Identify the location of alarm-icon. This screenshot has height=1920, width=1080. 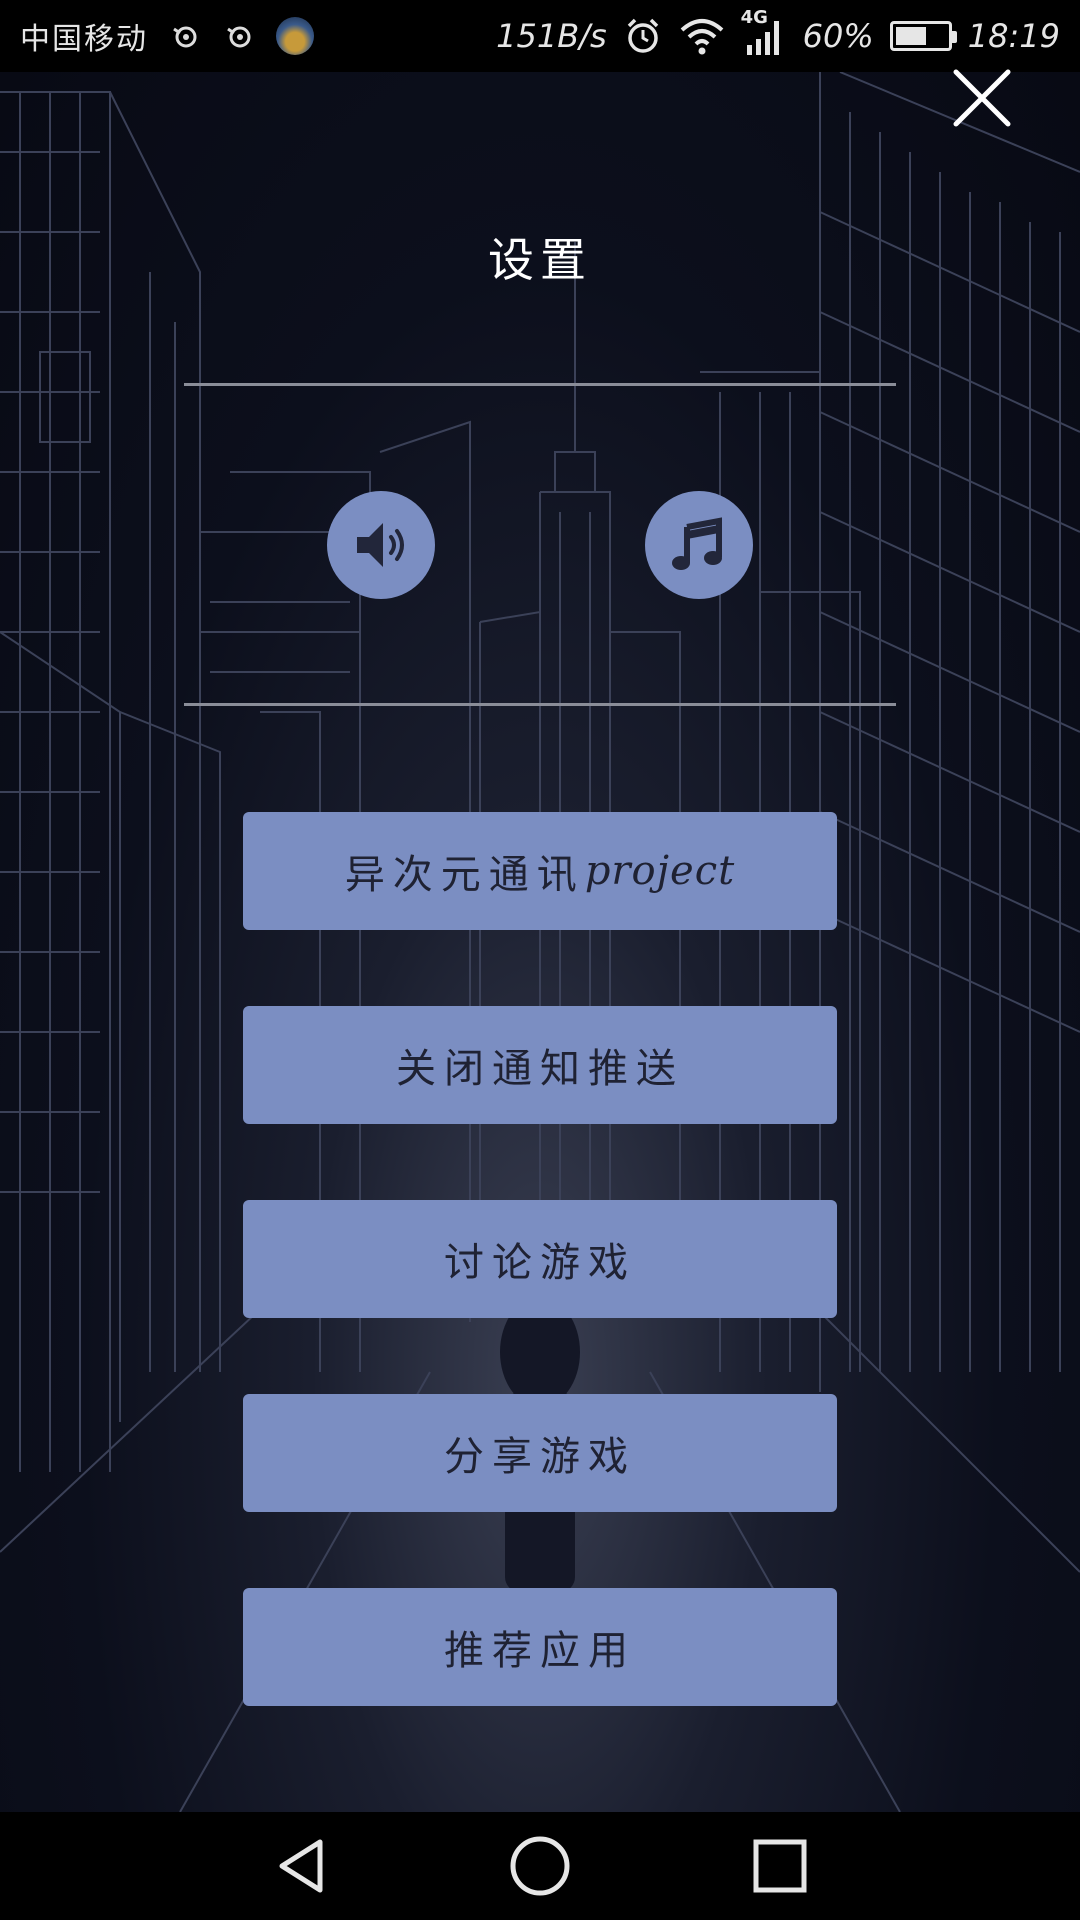
(642, 35).